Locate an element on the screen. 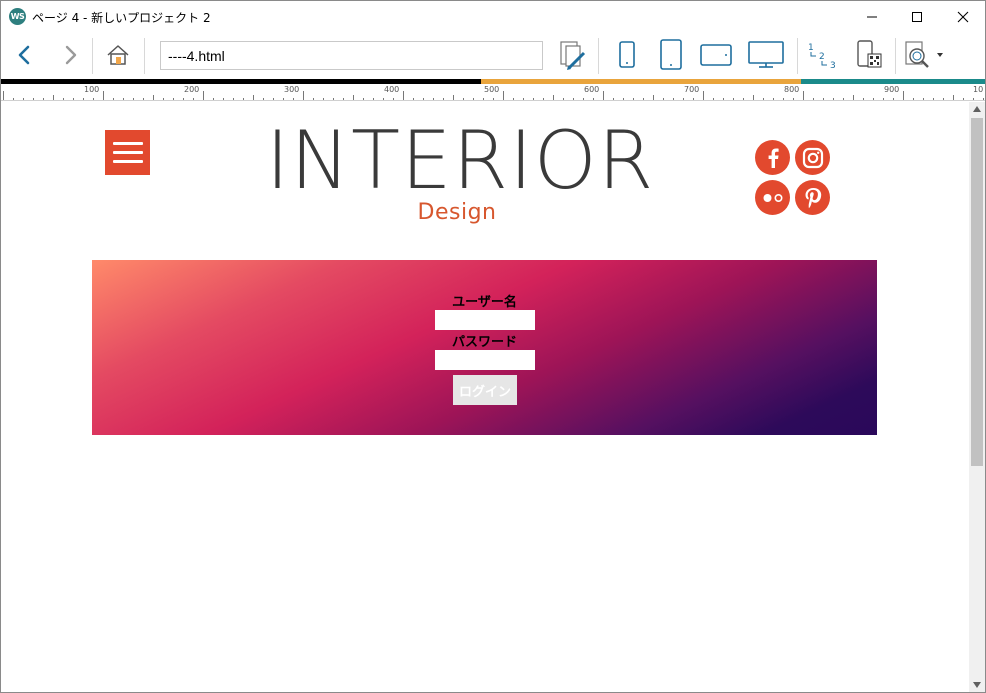  numbered-steps-icon: 1 2 3 is located at coordinates (822, 56).